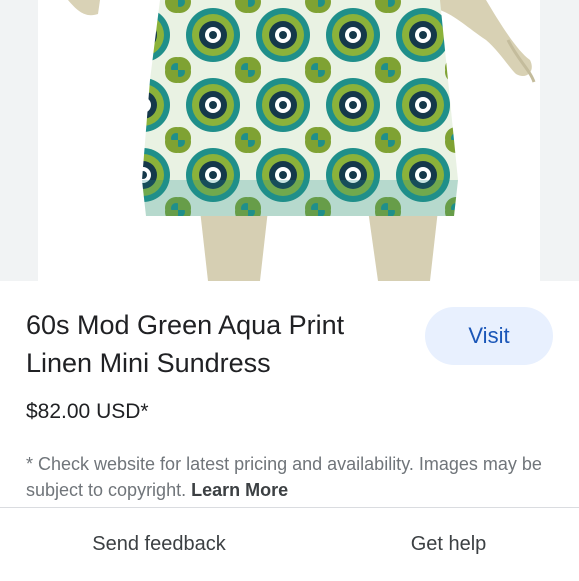  What do you see at coordinates (148, 363) in the screenshot?
I see `product-title-line-2: Linen Mini Sundress` at bounding box center [148, 363].